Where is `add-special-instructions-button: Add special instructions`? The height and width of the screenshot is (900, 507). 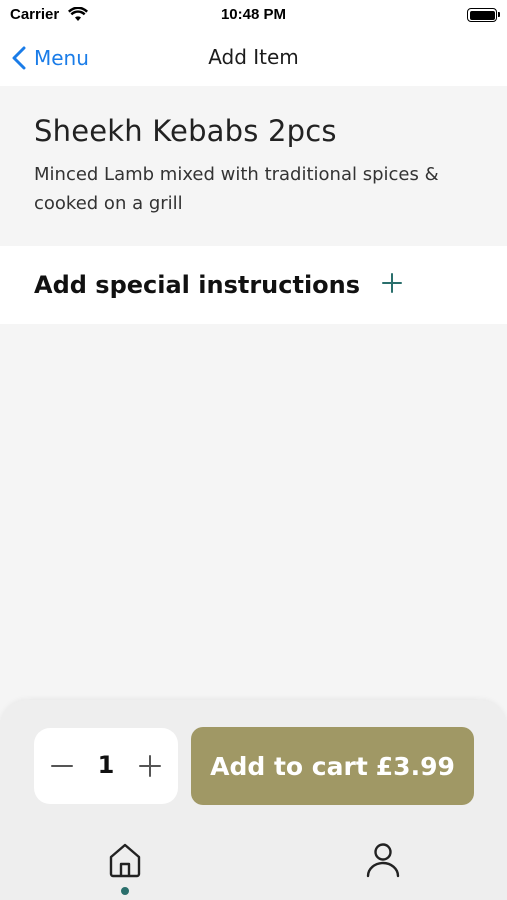 add-special-instructions-button: Add special instructions is located at coordinates (253, 285).